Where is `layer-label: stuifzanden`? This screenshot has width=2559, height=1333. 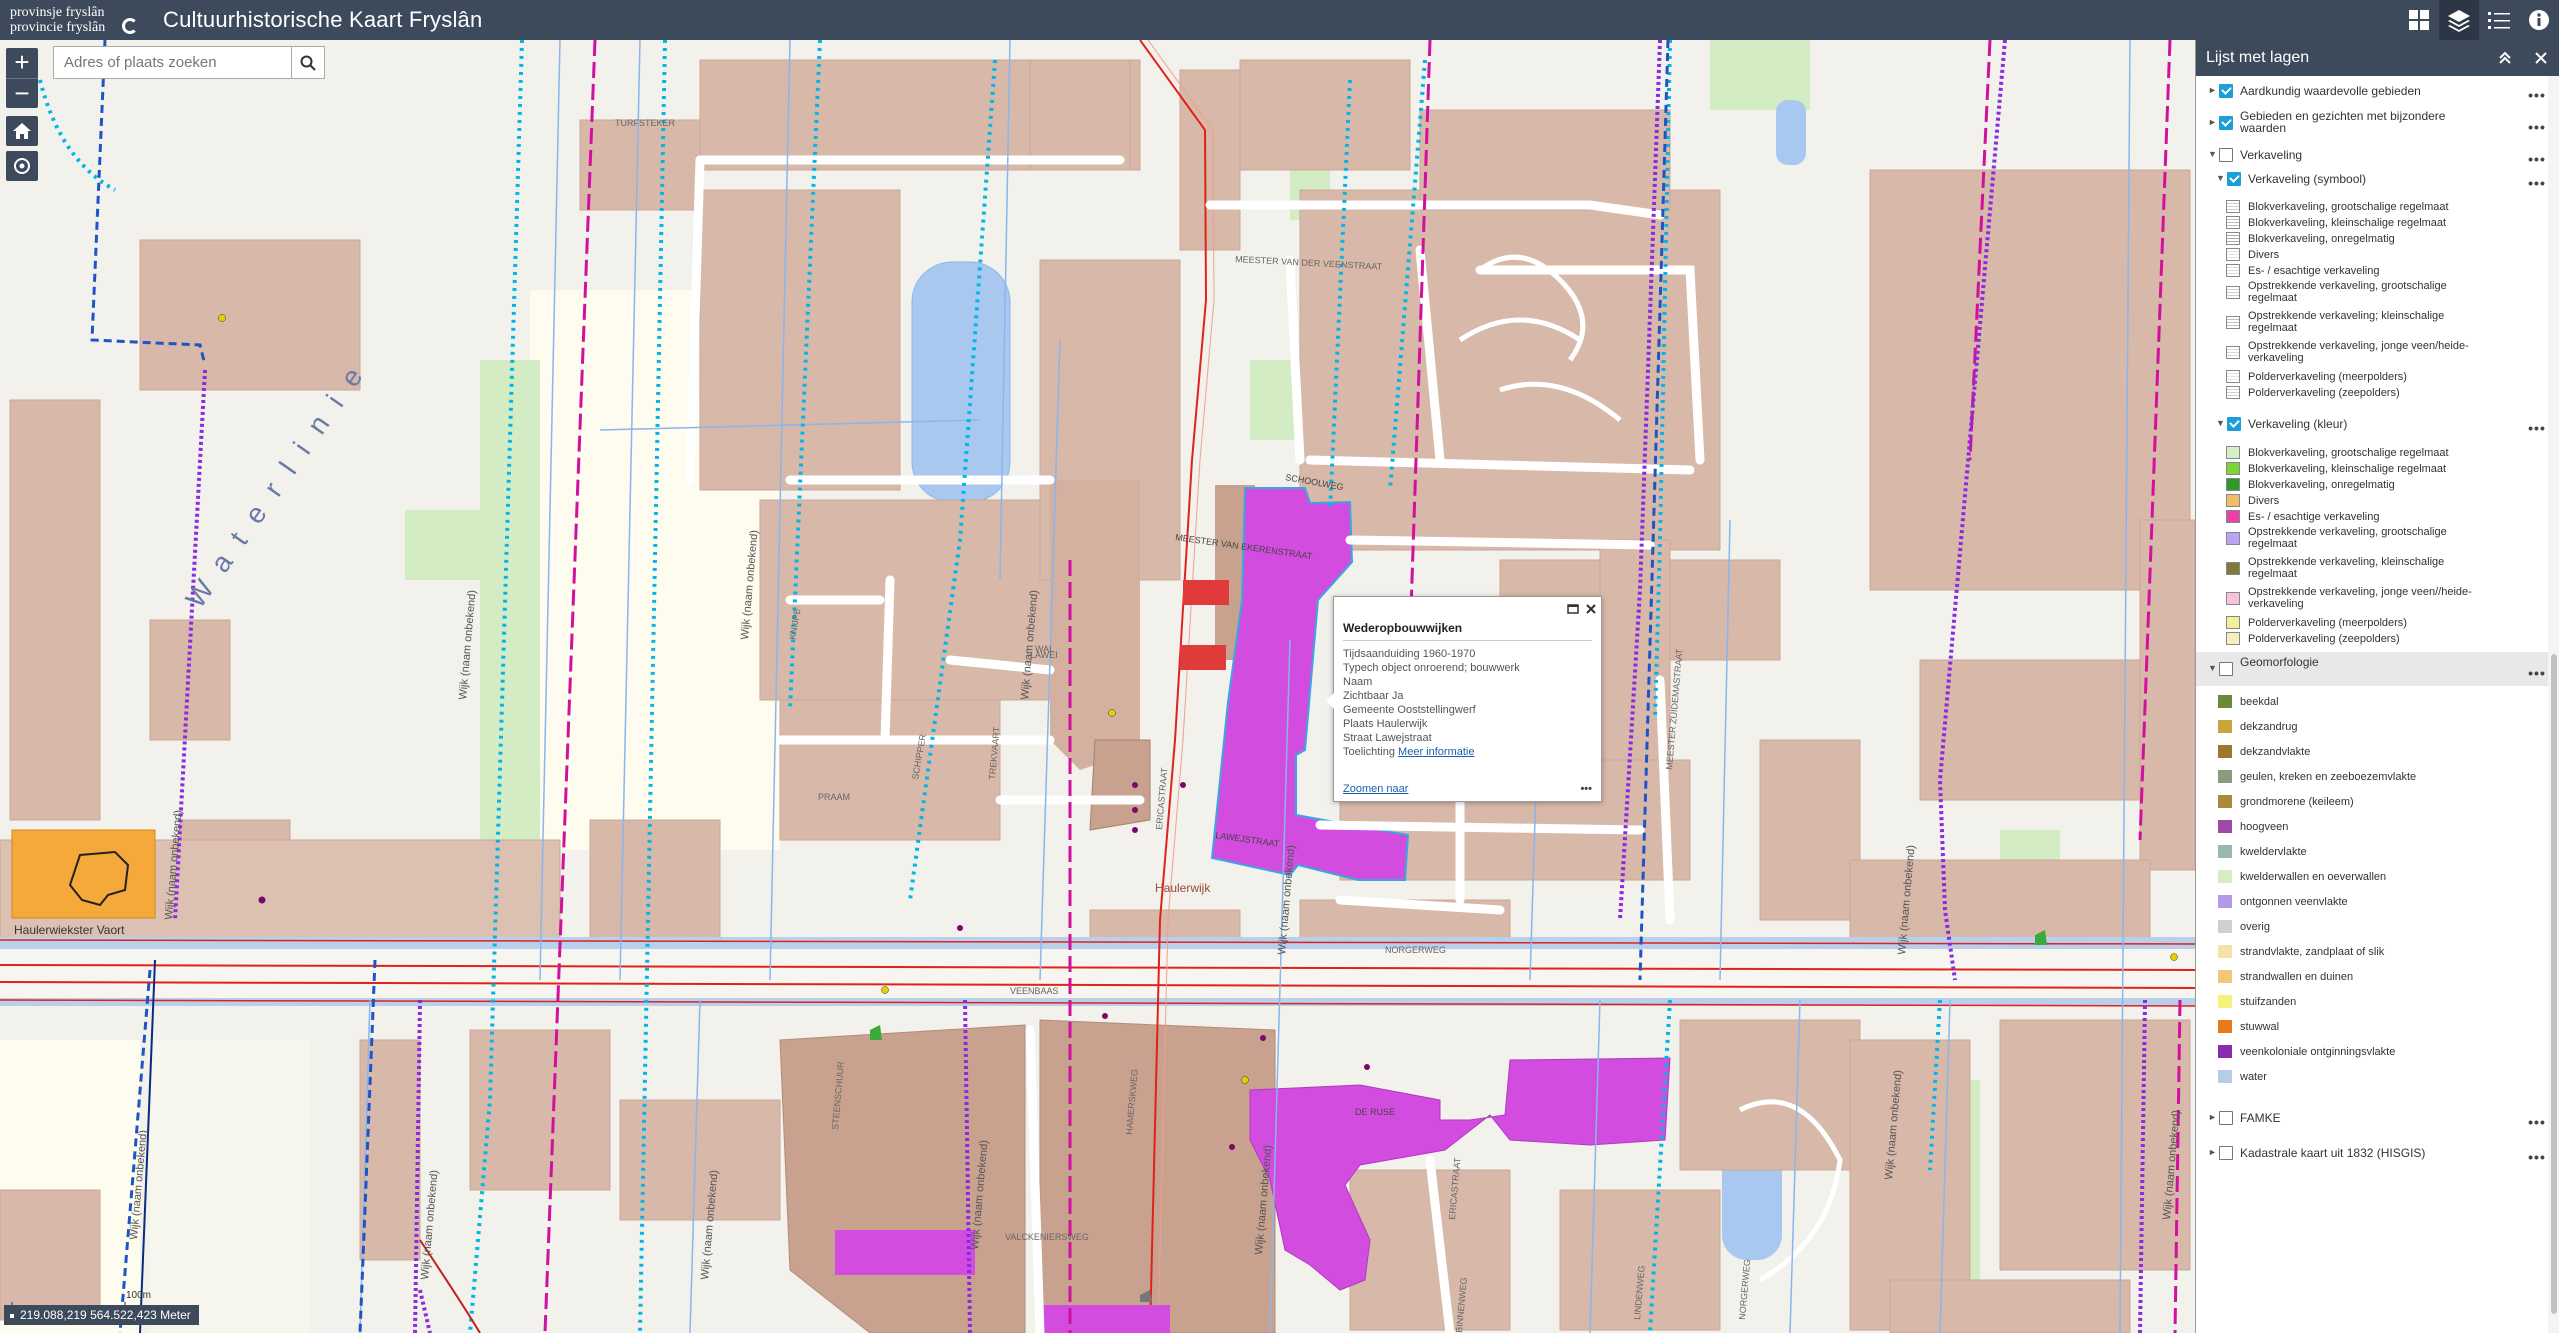
layer-label: stuifzanden is located at coordinates (2268, 1002).